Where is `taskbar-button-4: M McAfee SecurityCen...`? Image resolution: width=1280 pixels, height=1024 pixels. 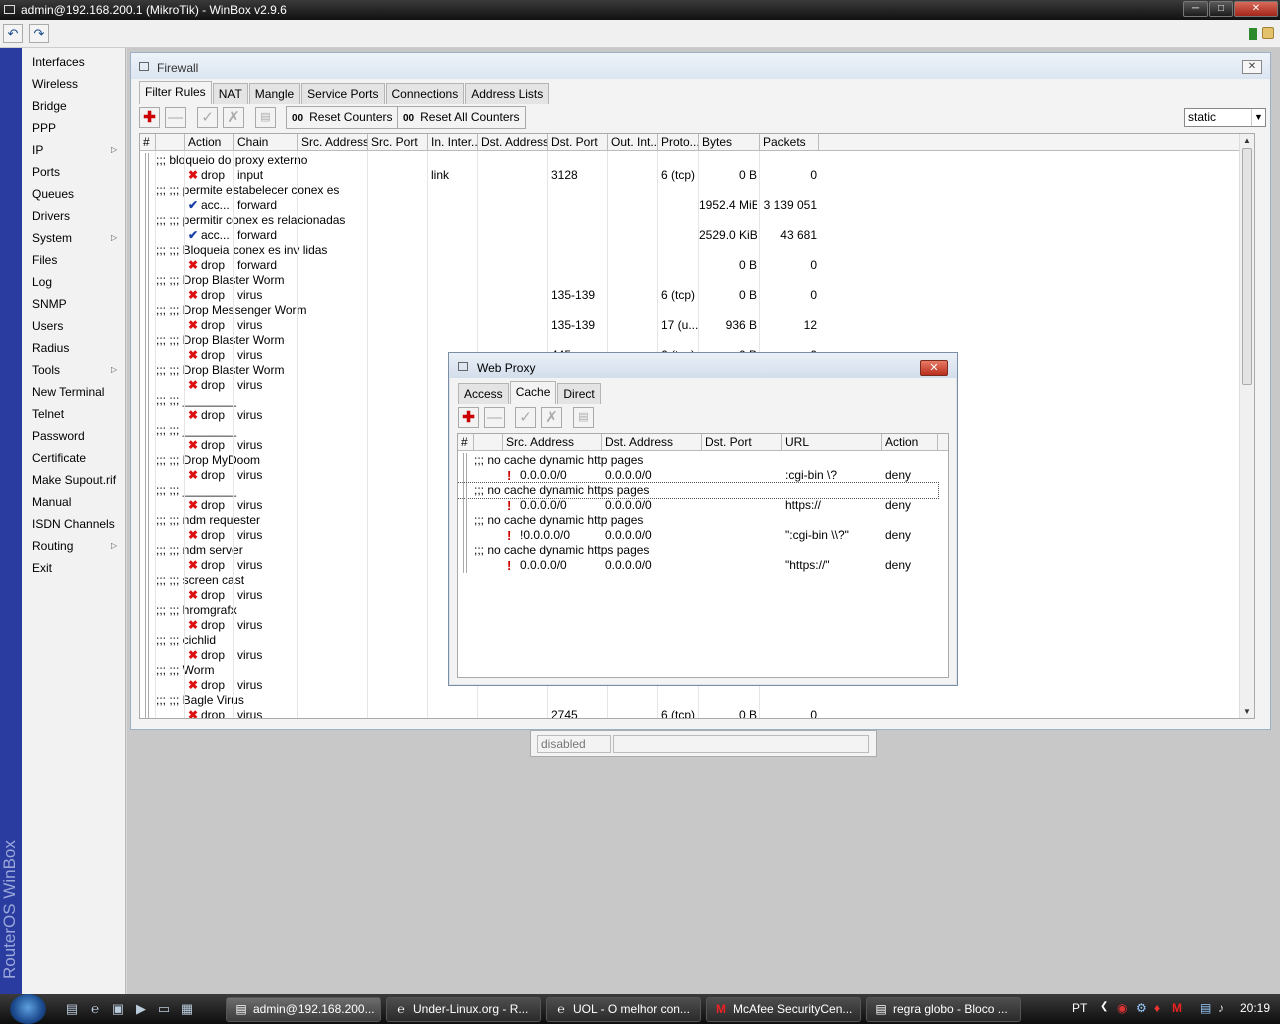 taskbar-button-4: M McAfee SecurityCen... is located at coordinates (783, 1009).